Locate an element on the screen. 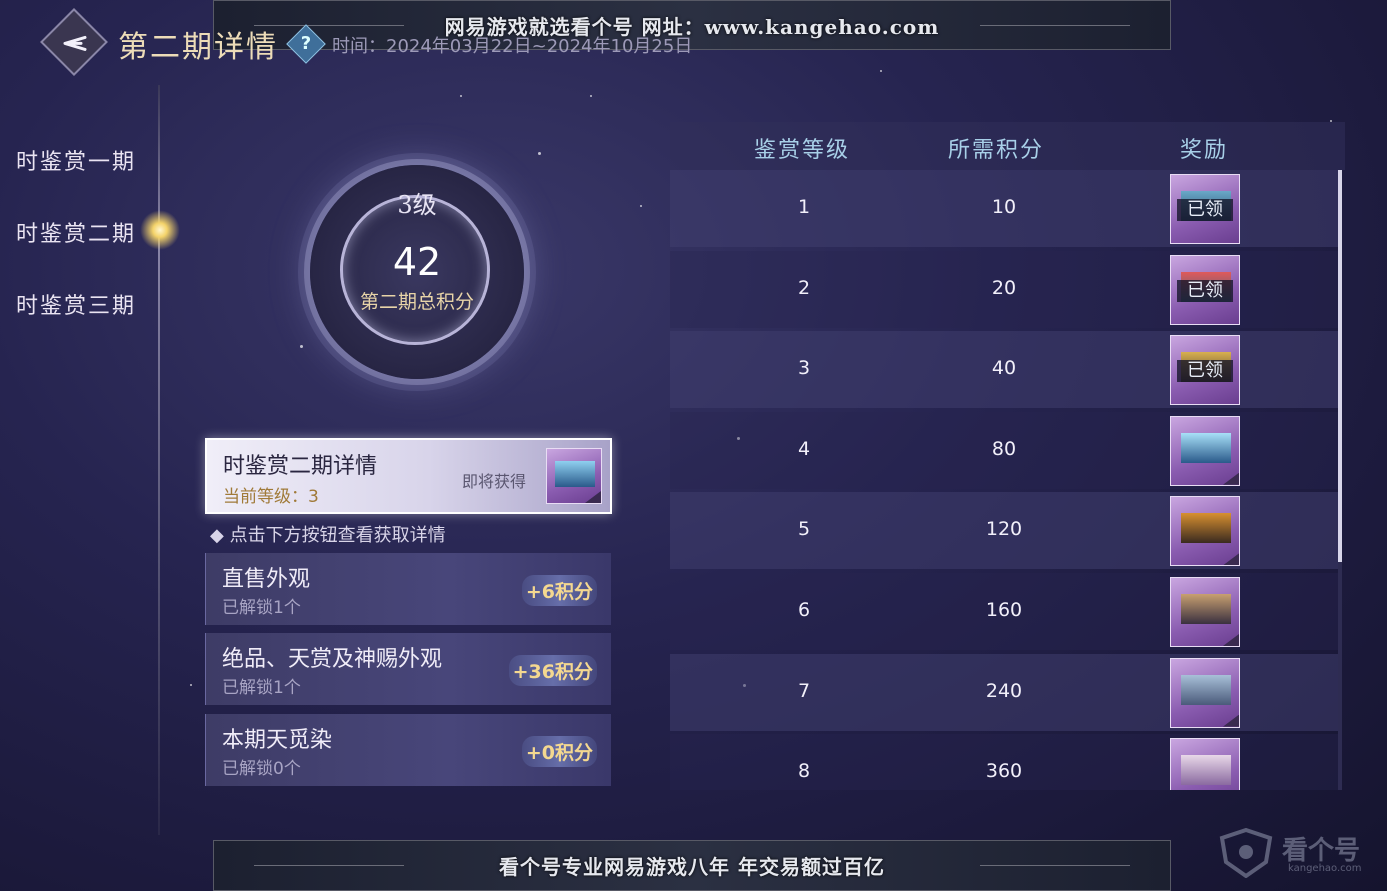 This screenshot has height=891, width=1387. period-time-text: 时间：2024年03月22日~2024年10月25日 is located at coordinates (512, 46).